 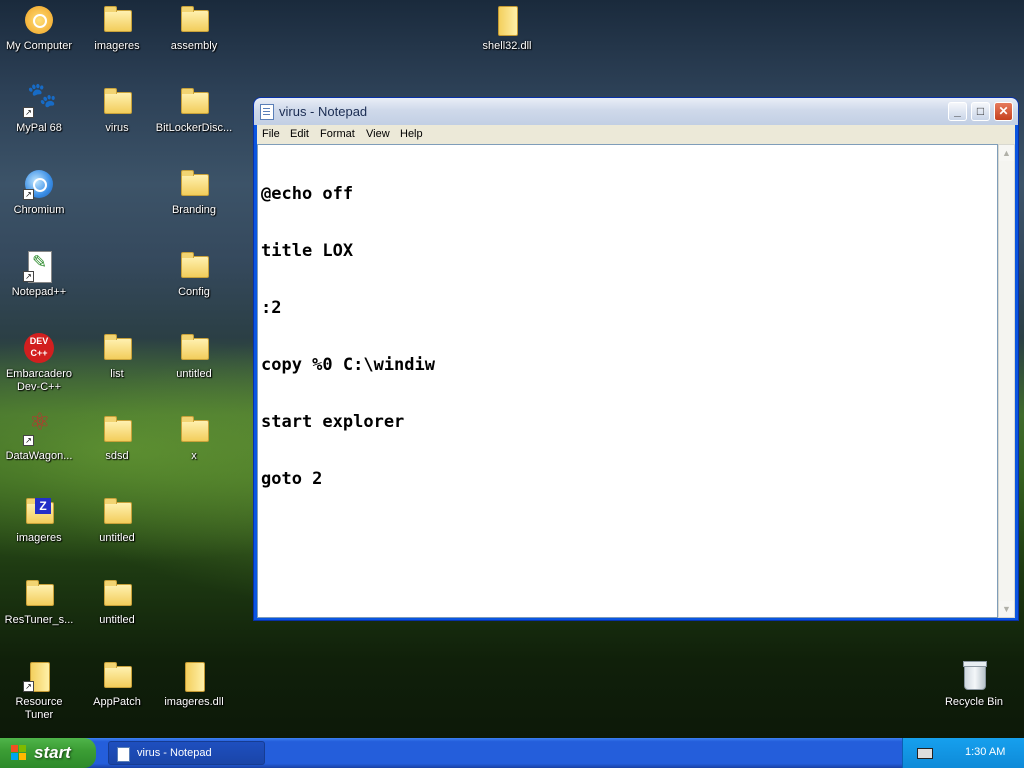 What do you see at coordinates (19, 753) in the screenshot?
I see `windows-flag-icon` at bounding box center [19, 753].